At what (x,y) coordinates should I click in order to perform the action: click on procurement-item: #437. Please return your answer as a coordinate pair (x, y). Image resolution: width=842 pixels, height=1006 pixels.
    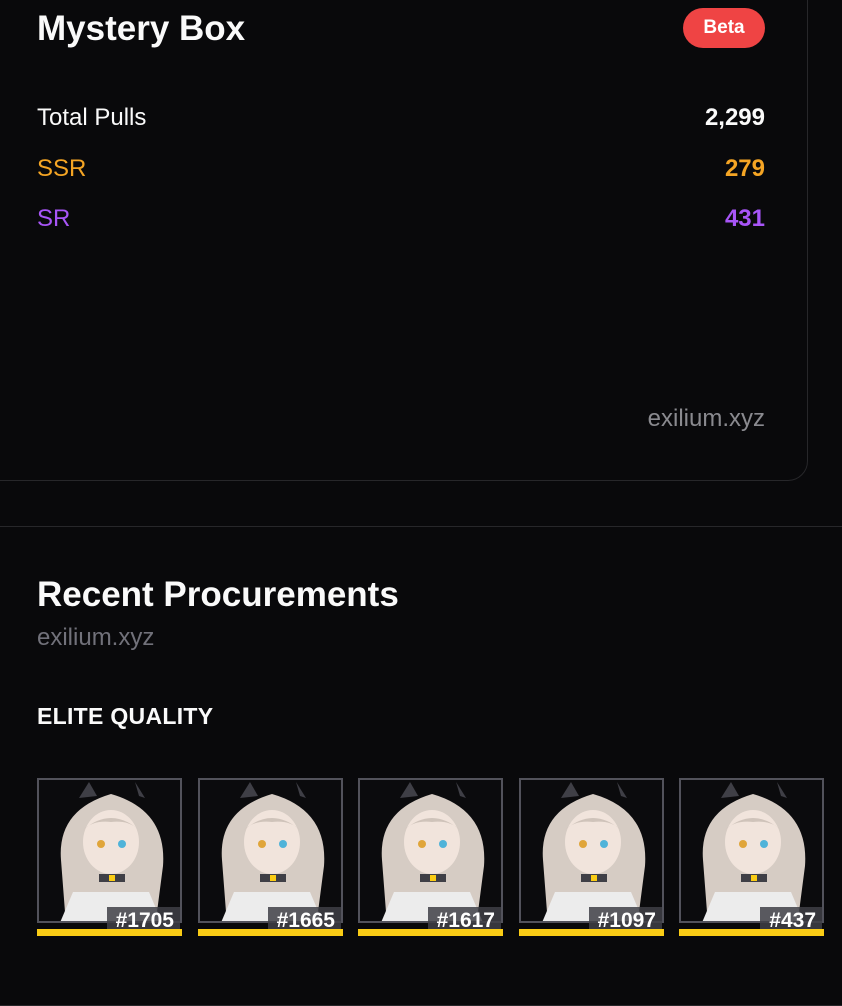
    Looking at the image, I should click on (751, 857).